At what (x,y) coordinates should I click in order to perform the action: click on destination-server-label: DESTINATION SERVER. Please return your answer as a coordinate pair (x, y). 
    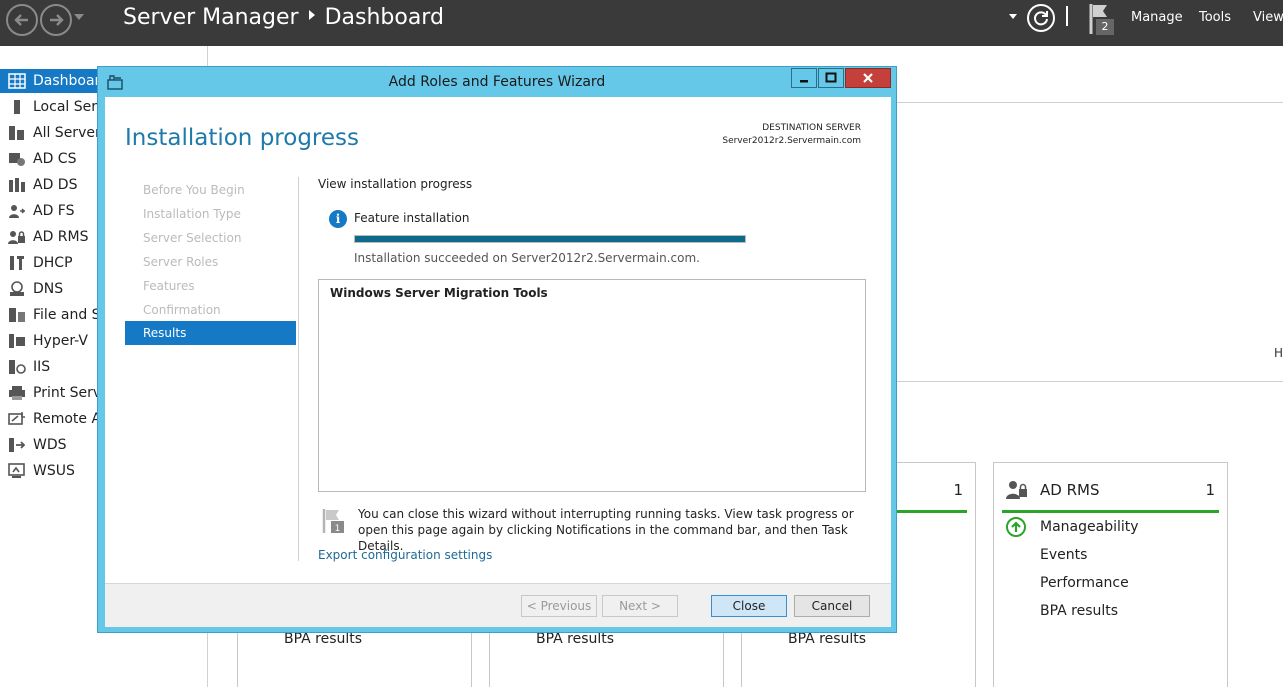
    Looking at the image, I should click on (811, 128).